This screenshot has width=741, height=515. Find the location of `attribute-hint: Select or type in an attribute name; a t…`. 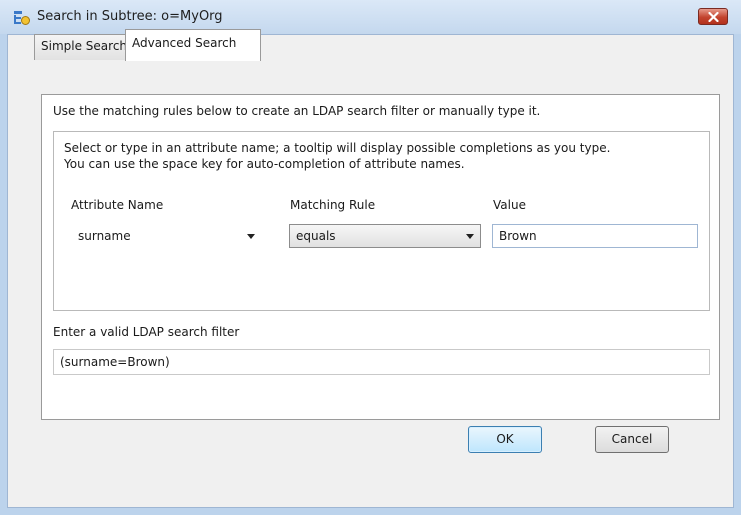

attribute-hint: Select or type in an attribute name; a t… is located at coordinates (337, 156).